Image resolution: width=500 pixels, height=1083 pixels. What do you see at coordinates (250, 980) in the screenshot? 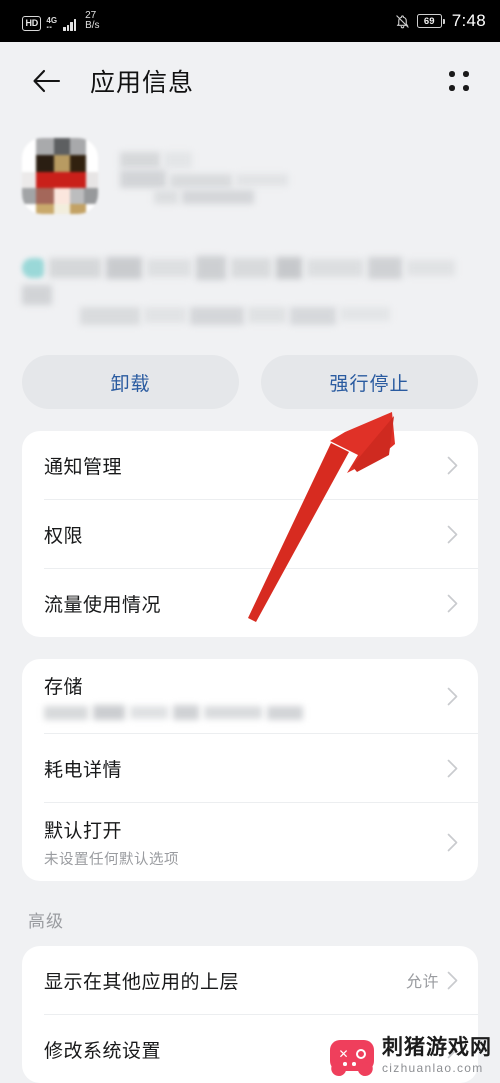
I see `row-display-over-other-apps: 显示在其他应用的上层 允许` at bounding box center [250, 980].